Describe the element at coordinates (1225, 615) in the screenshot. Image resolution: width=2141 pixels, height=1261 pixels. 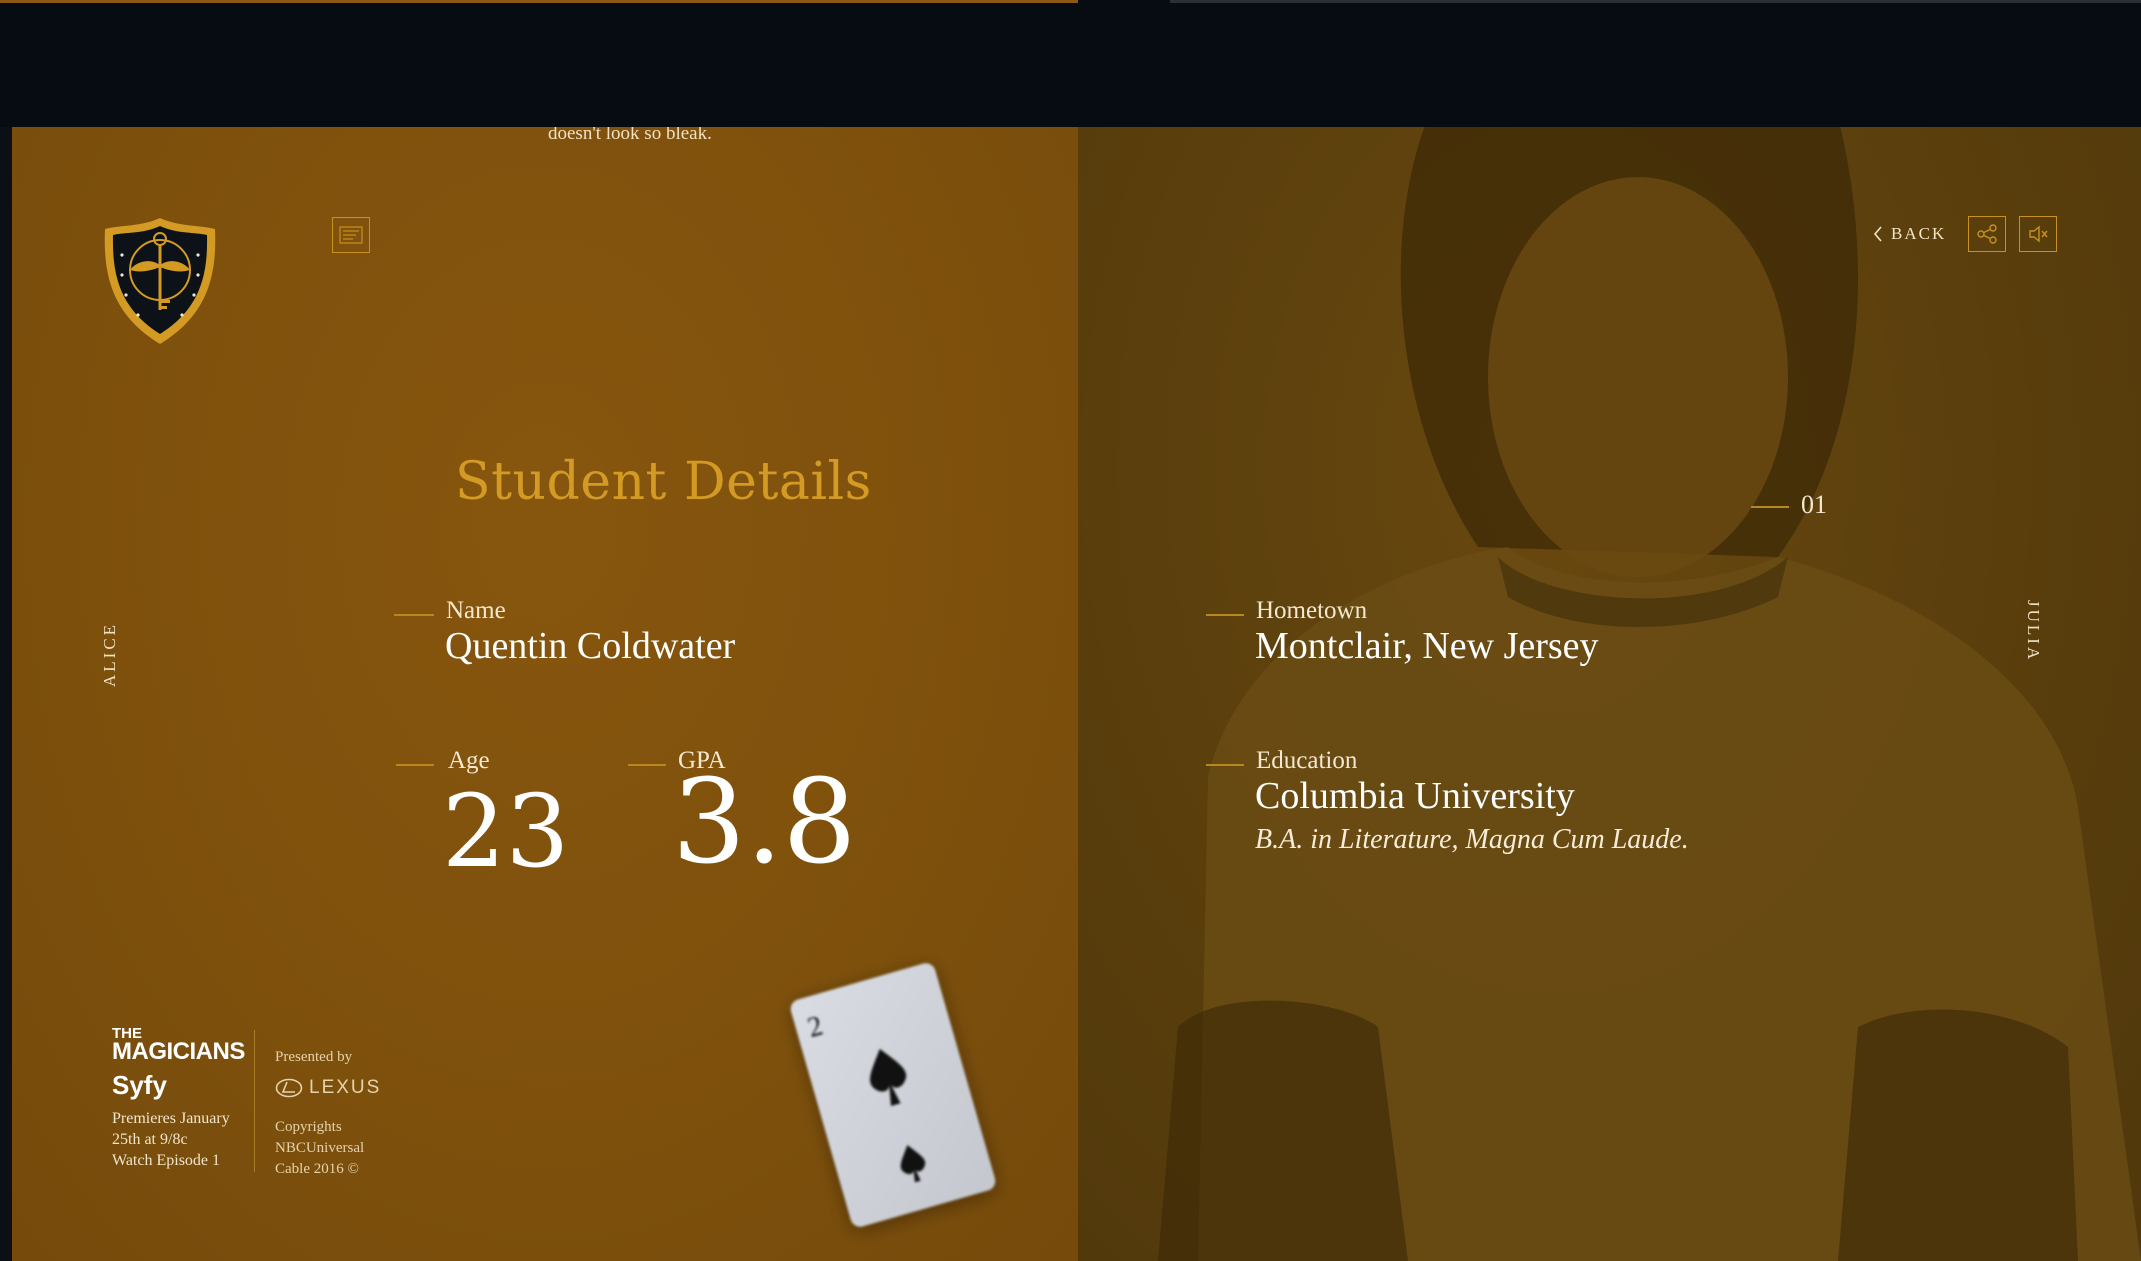
I see `hometown-dash` at that location.